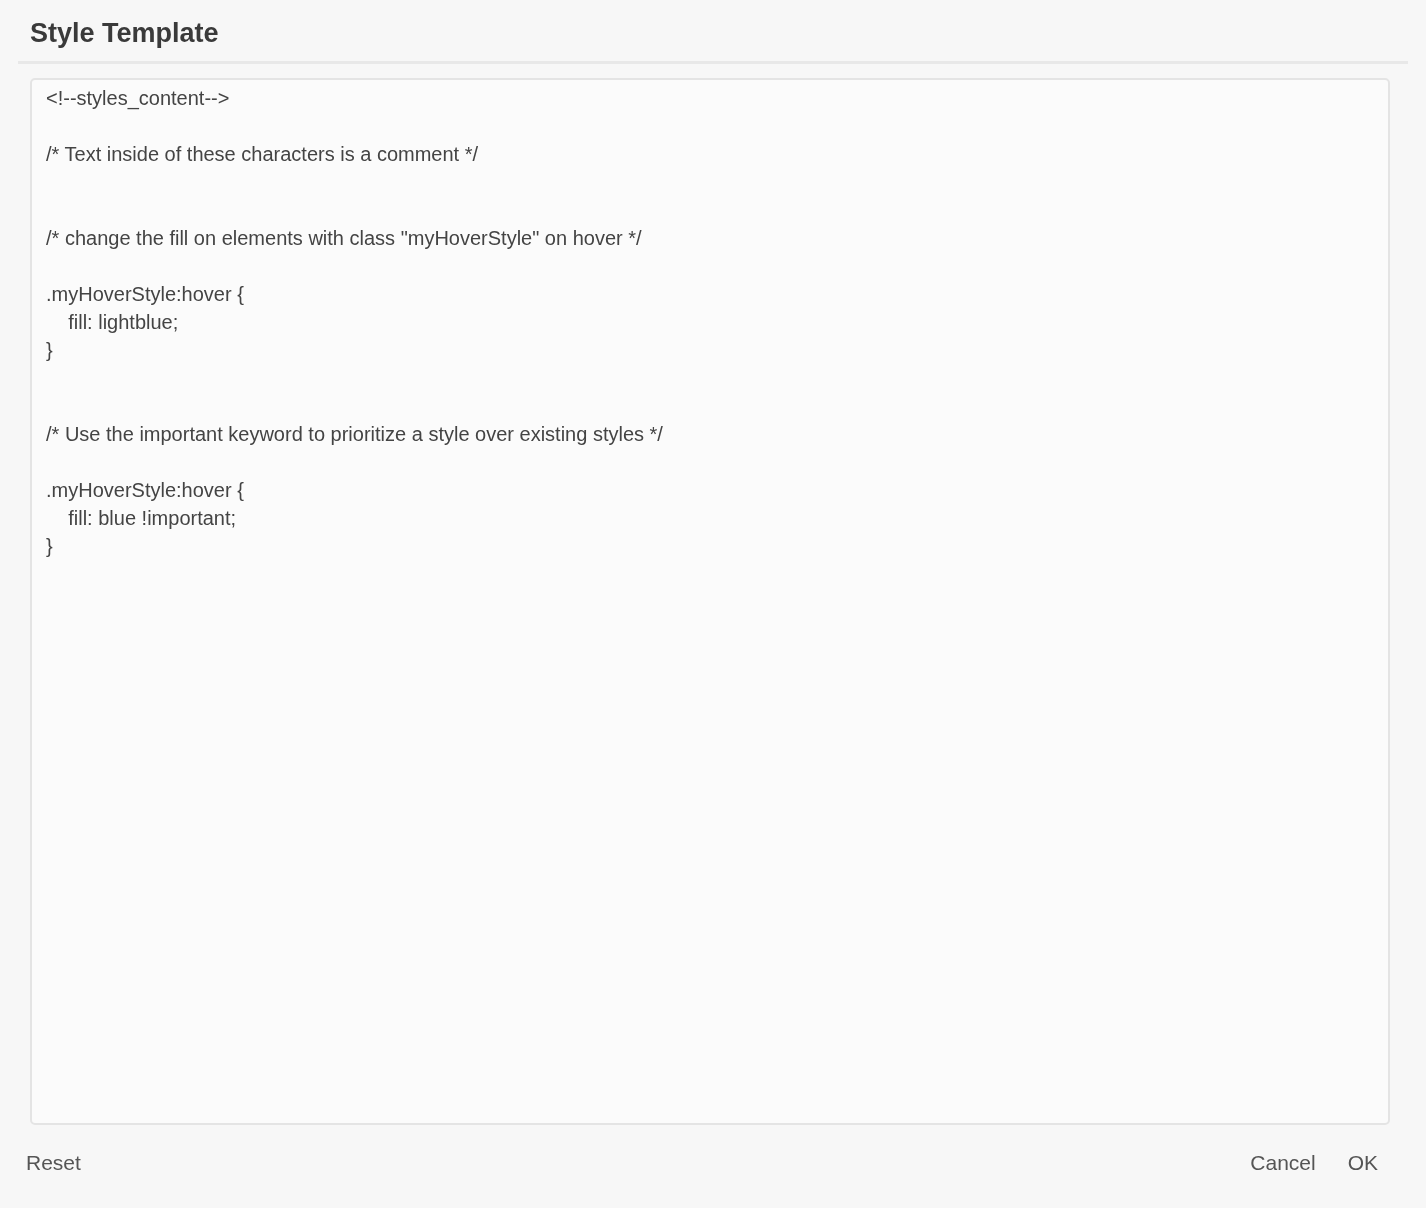  I want to click on dialog-title: Style Template, so click(125, 33).